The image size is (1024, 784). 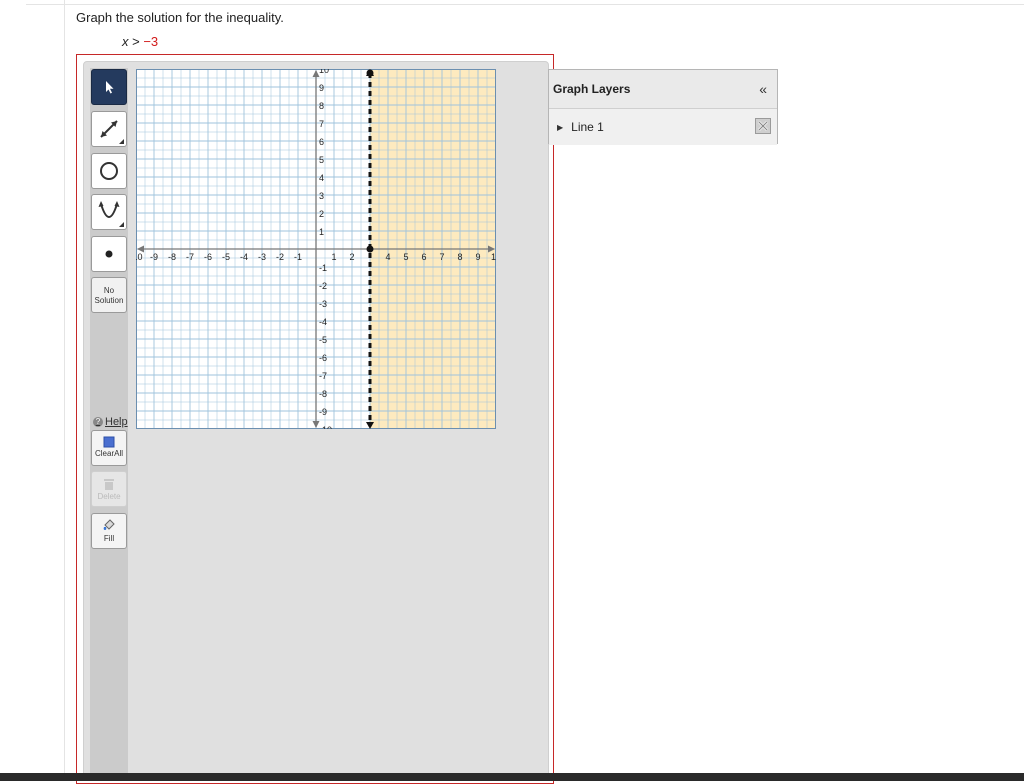 I want to click on clear-all-icon, so click(x=109, y=442).